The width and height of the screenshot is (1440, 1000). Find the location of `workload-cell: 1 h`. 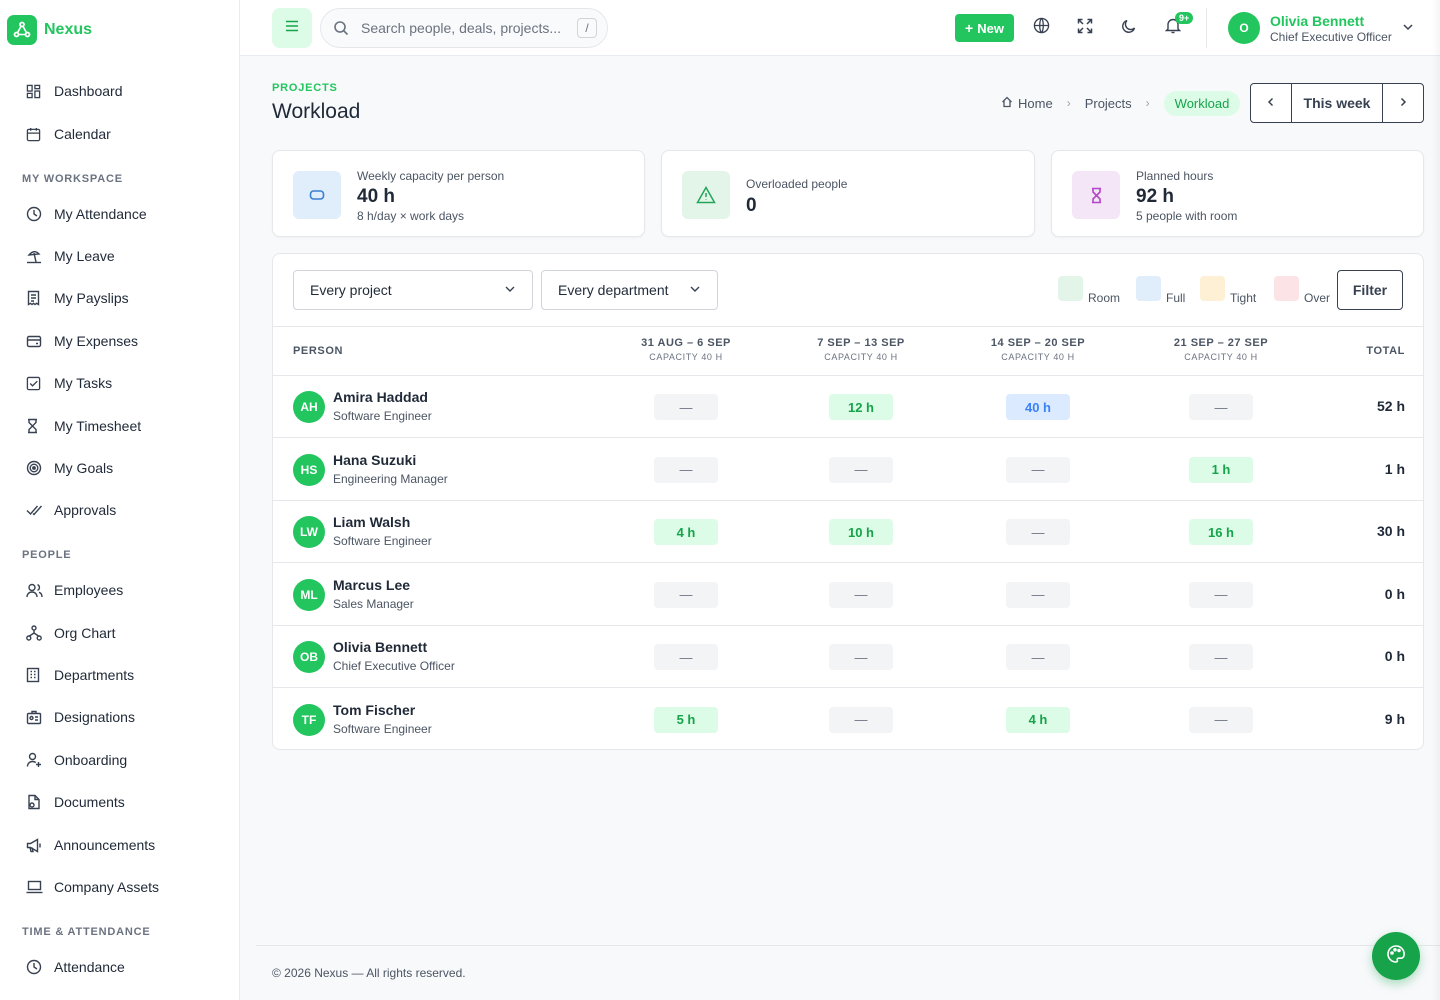

workload-cell: 1 h is located at coordinates (1221, 469).